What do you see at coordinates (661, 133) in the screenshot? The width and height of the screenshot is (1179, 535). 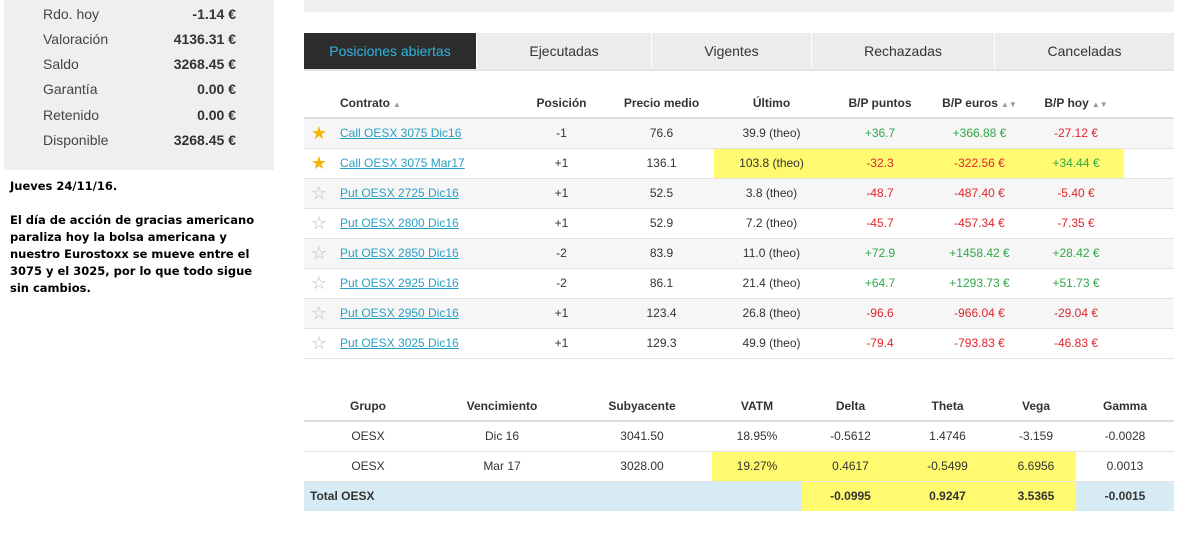 I see `avg-price-cell: 76.6` at bounding box center [661, 133].